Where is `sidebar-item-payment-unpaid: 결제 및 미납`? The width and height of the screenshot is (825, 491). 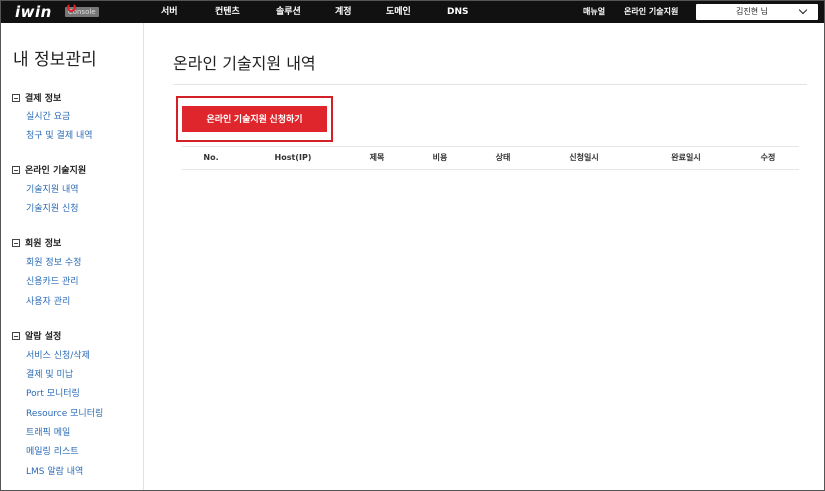 sidebar-item-payment-unpaid: 결제 및 미납 is located at coordinates (49, 373).